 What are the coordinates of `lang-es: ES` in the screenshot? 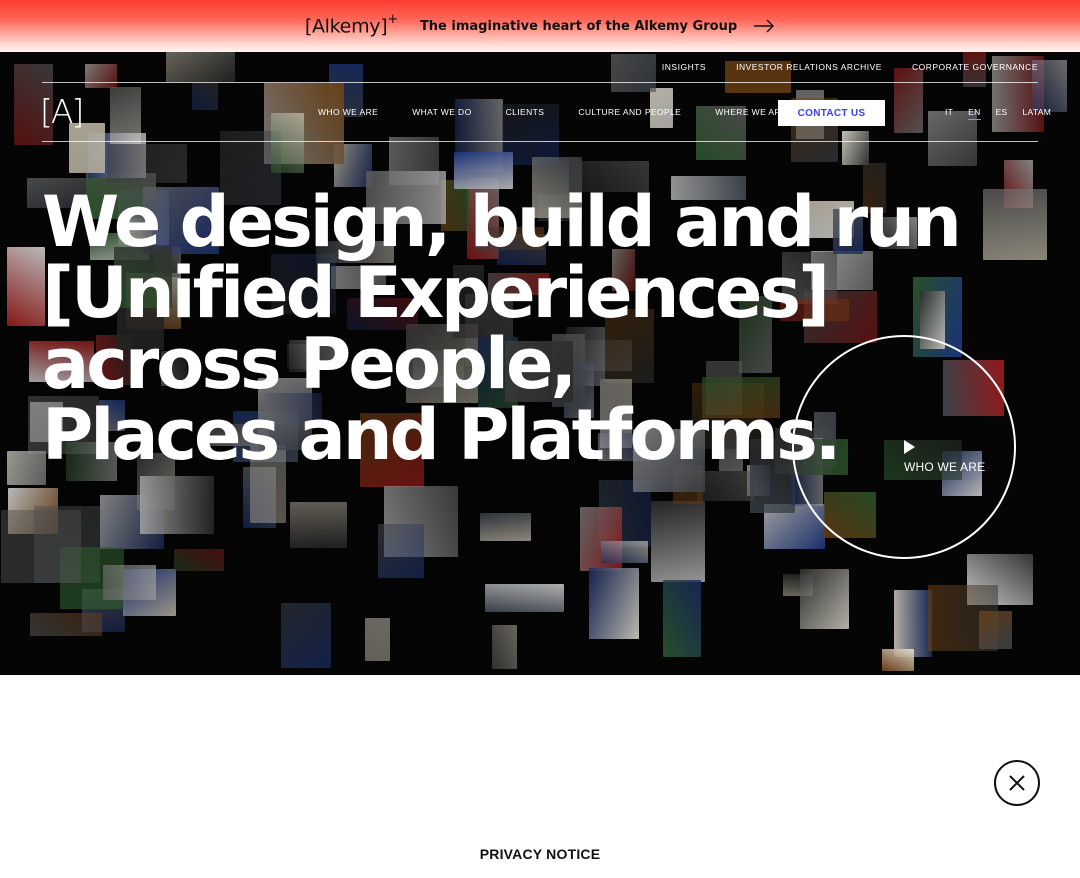 It's located at (1002, 113).